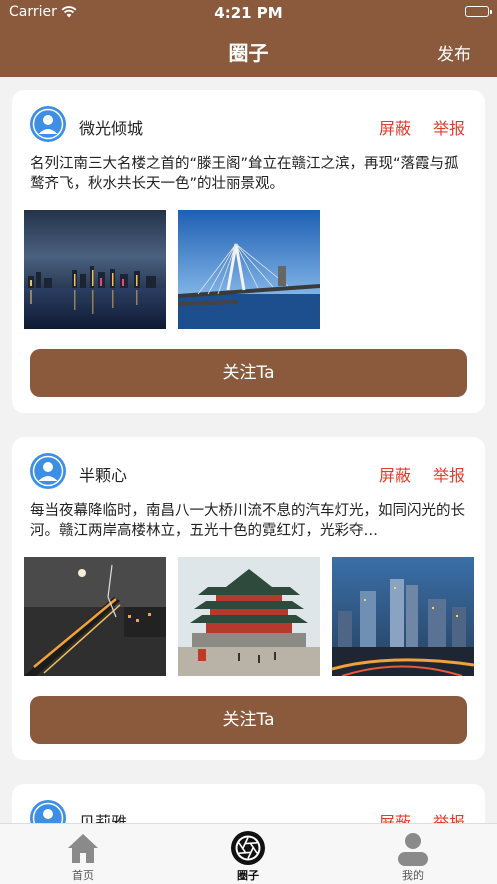 This screenshot has height=884, width=497. I want to click on post-photo-city-night, so click(95, 269).